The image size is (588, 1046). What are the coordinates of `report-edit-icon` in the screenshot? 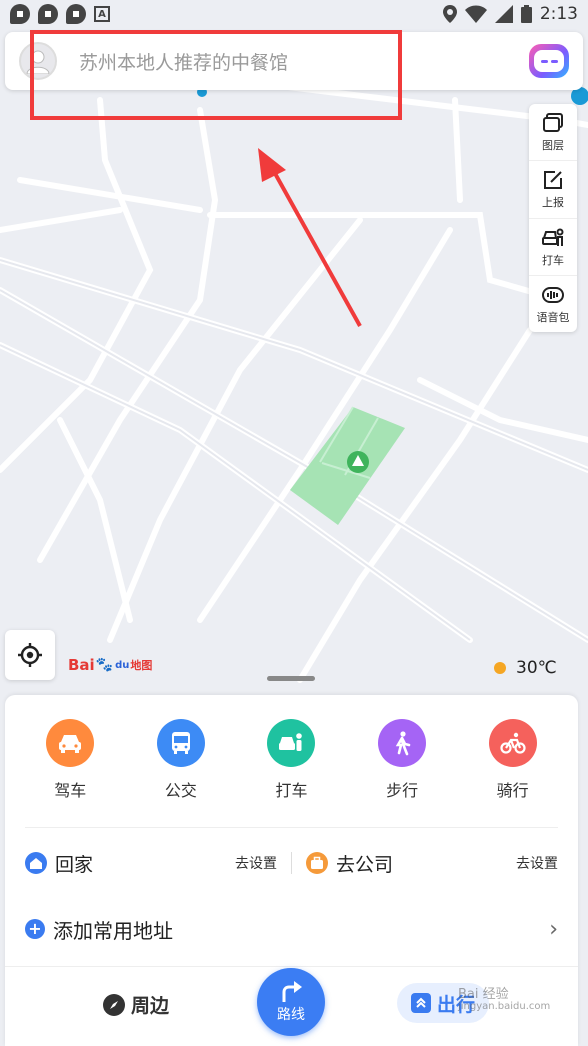 It's located at (553, 180).